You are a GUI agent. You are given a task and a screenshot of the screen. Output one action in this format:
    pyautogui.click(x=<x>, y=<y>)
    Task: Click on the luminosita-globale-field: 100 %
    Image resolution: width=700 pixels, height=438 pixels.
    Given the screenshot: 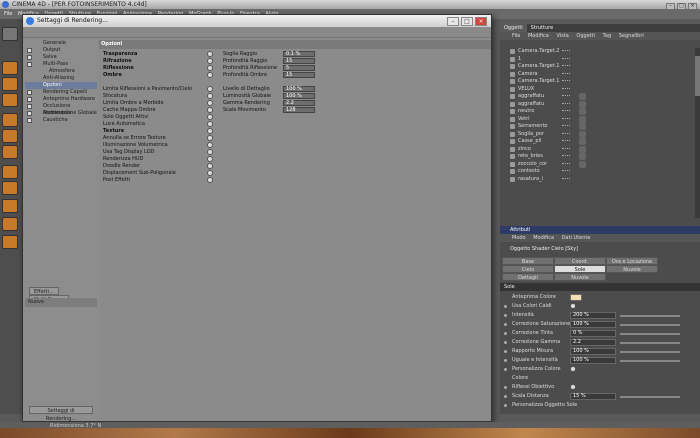 What is the action you would take?
    pyautogui.click(x=299, y=96)
    